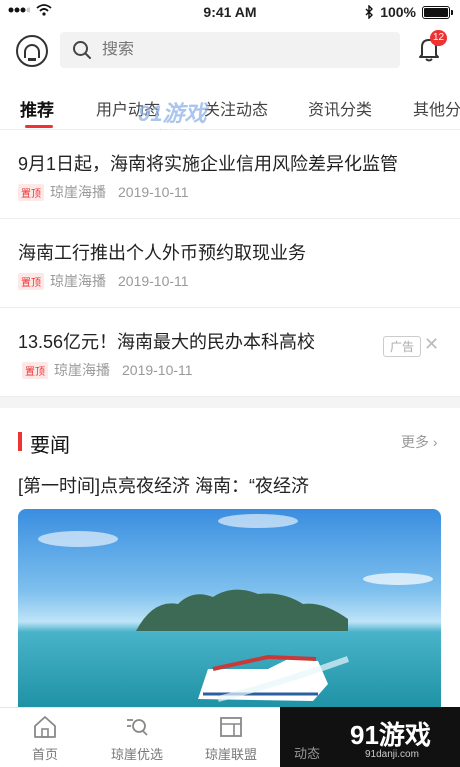 The width and height of the screenshot is (460, 767). What do you see at coordinates (402, 346) in the screenshot?
I see `ad-label: 广告` at bounding box center [402, 346].